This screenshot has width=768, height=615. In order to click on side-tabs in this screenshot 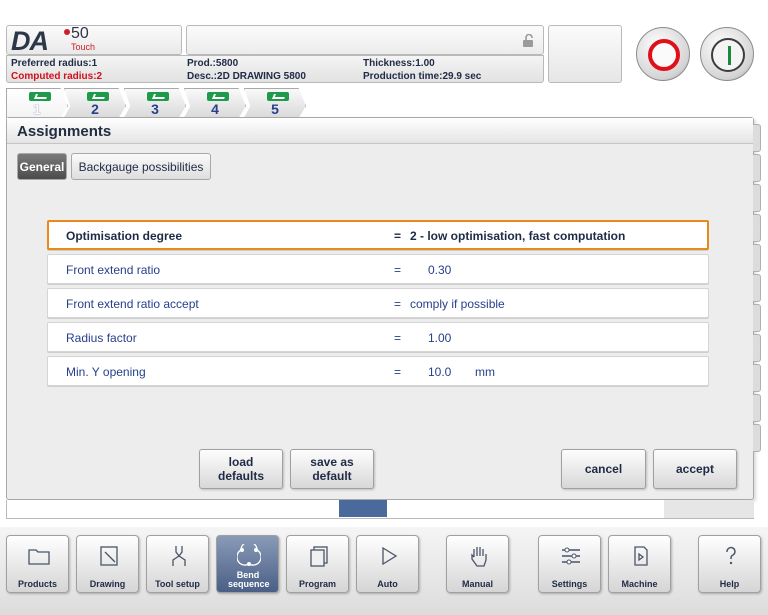, I will do `click(757, 304)`.